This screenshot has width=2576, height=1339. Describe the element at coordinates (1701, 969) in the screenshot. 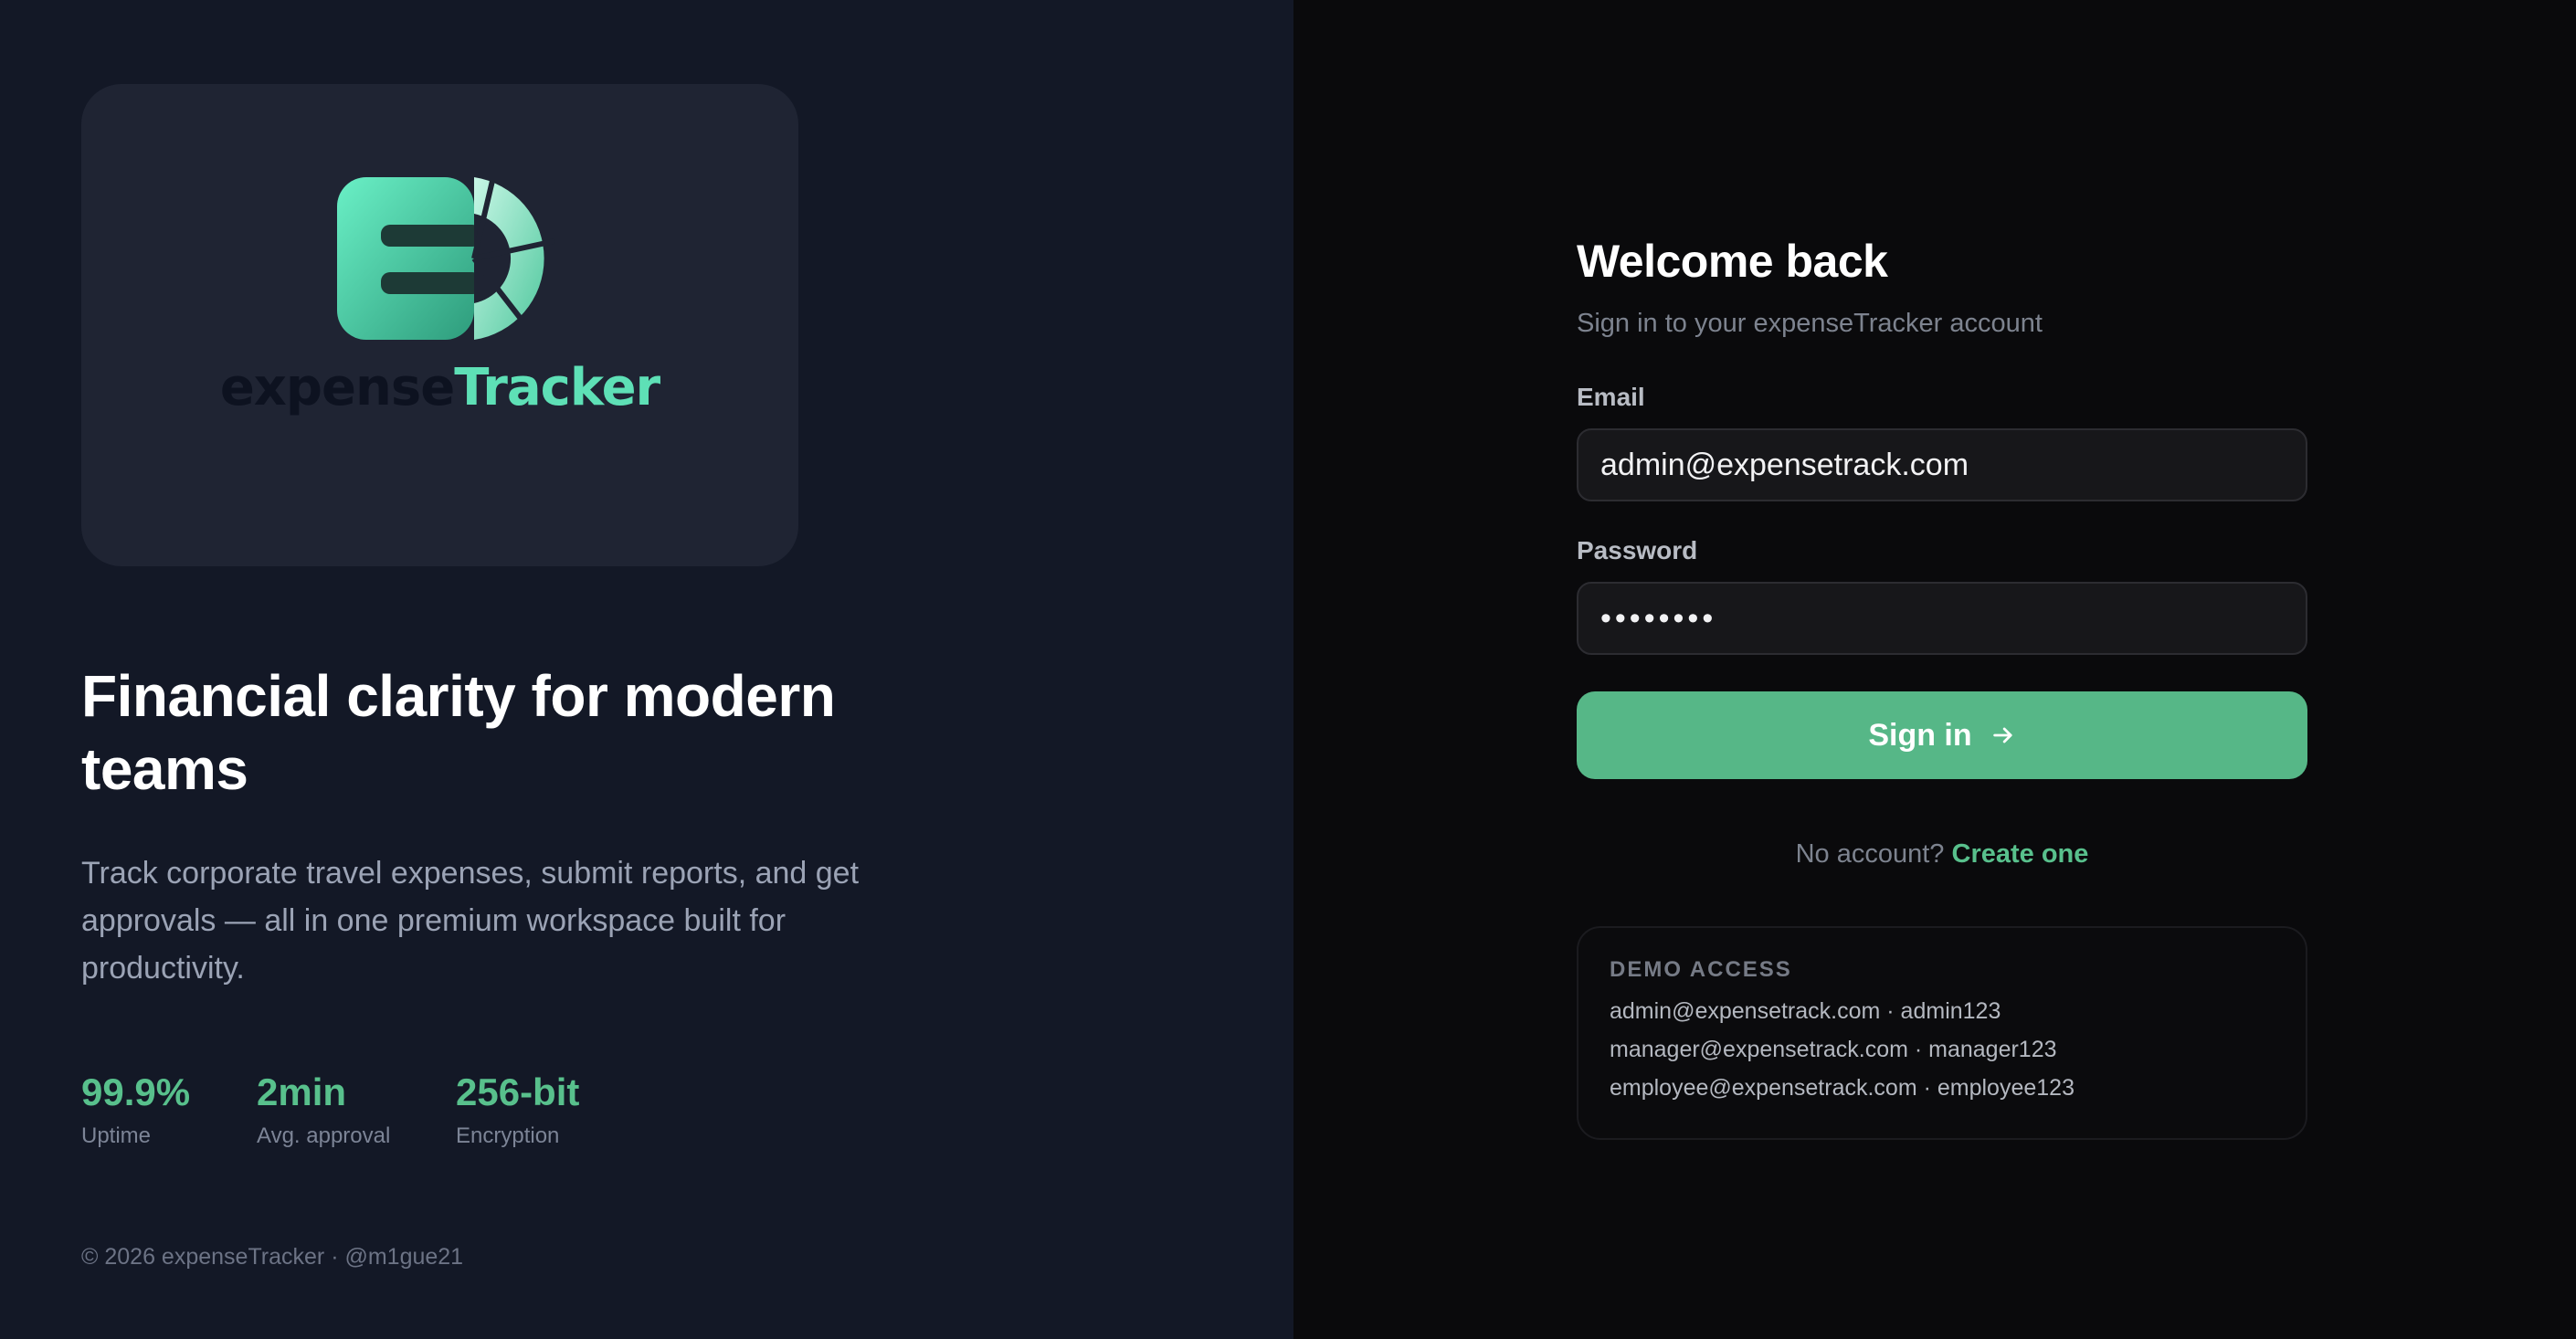

I see `demo-heading: DEMO ACCESS` at that location.